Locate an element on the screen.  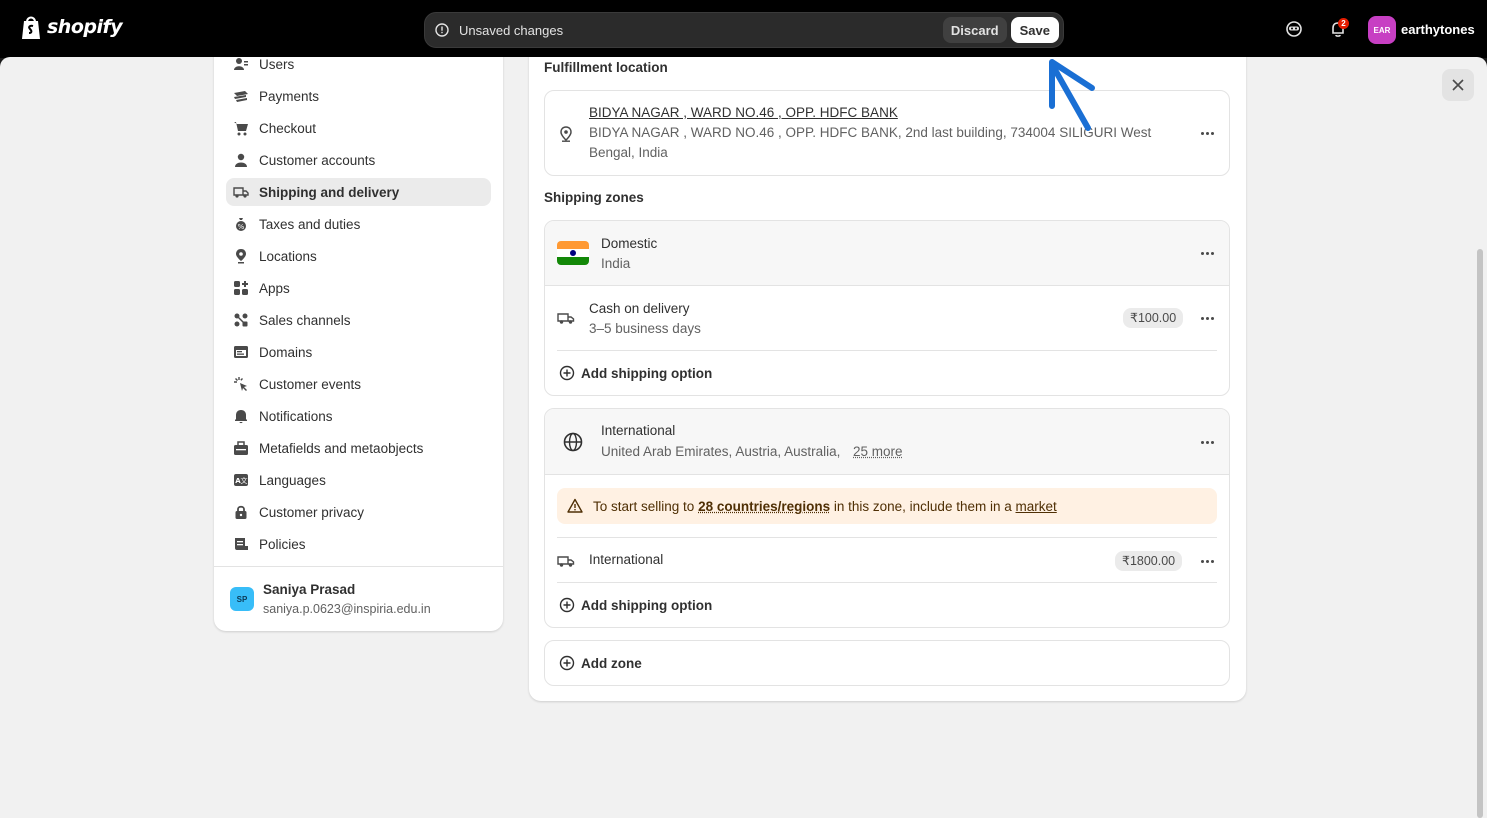
rate-delivery-time: 3–5 business days is located at coordinates (645, 328).